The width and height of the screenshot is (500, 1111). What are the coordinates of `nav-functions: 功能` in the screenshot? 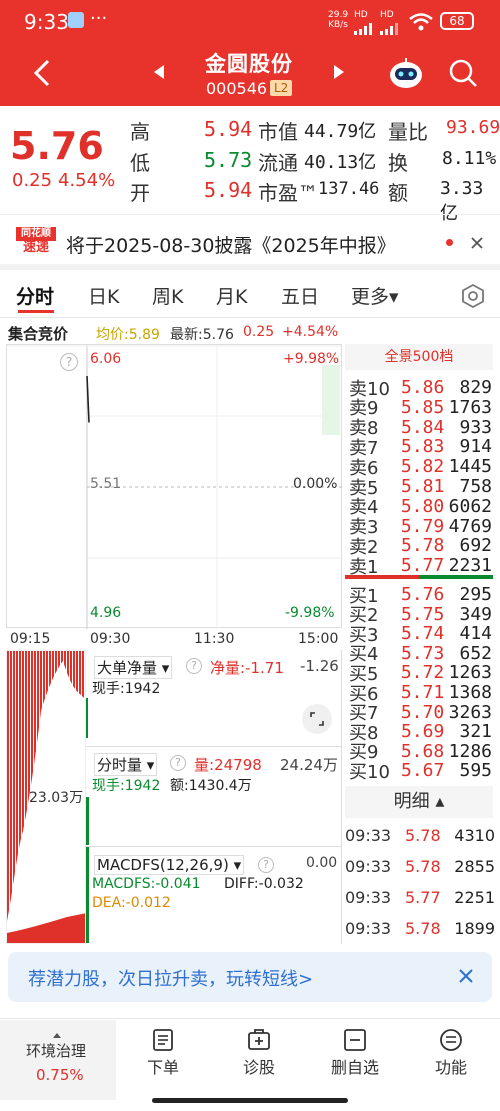 It's located at (451, 1053).